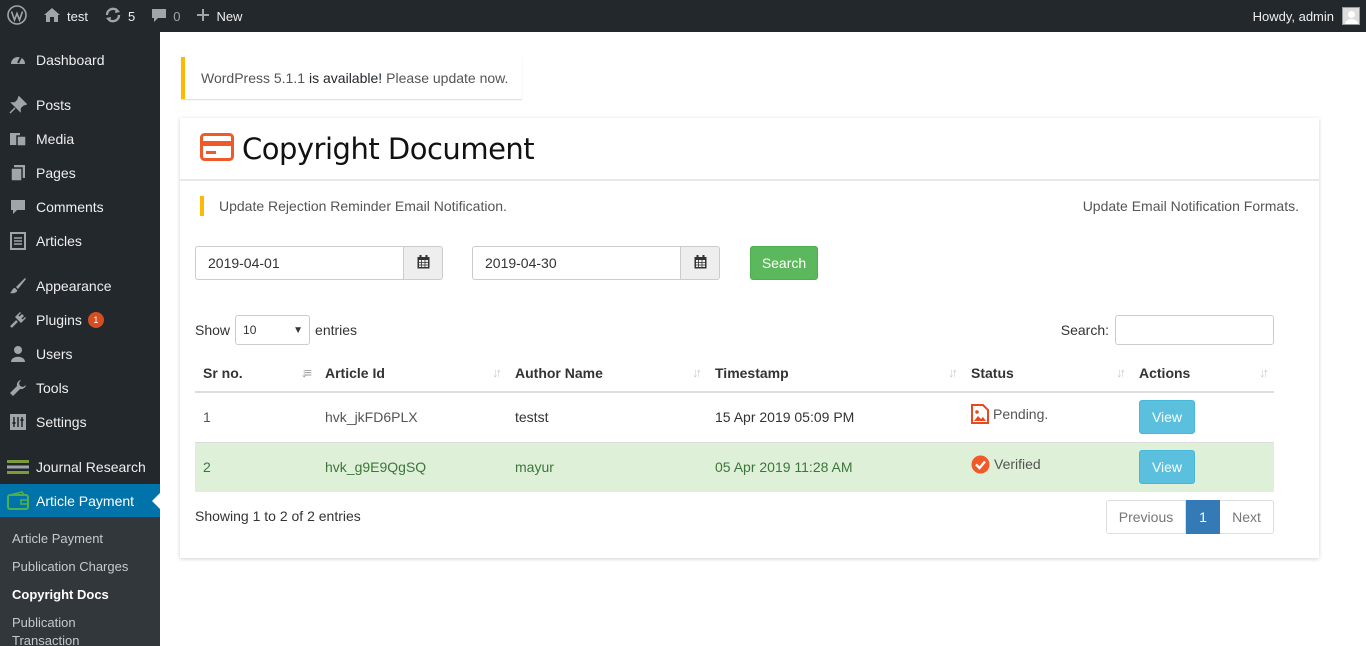  Describe the element at coordinates (1021, 414) in the screenshot. I see `status-text: Pending.` at that location.